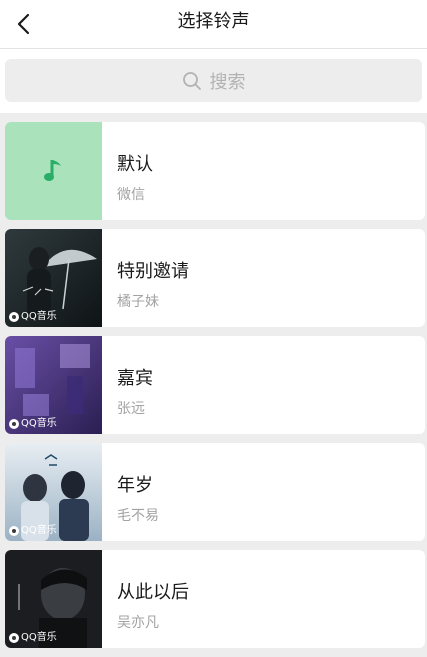  What do you see at coordinates (135, 164) in the screenshot?
I see `ringtone-title: 默认` at bounding box center [135, 164].